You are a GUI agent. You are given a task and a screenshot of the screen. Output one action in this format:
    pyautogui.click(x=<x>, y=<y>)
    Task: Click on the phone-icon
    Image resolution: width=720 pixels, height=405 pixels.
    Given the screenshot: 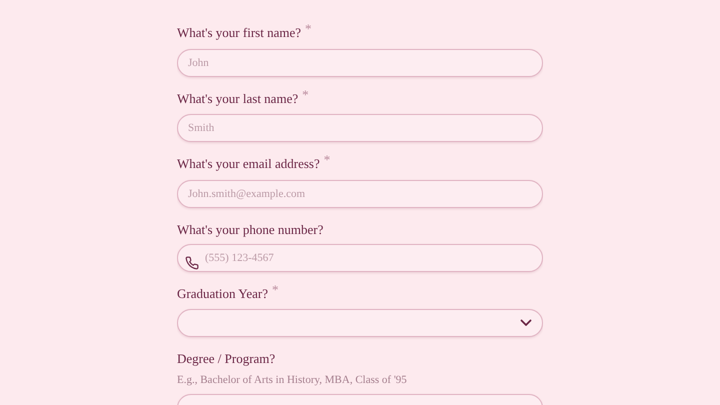 What is the action you would take?
    pyautogui.click(x=192, y=263)
    